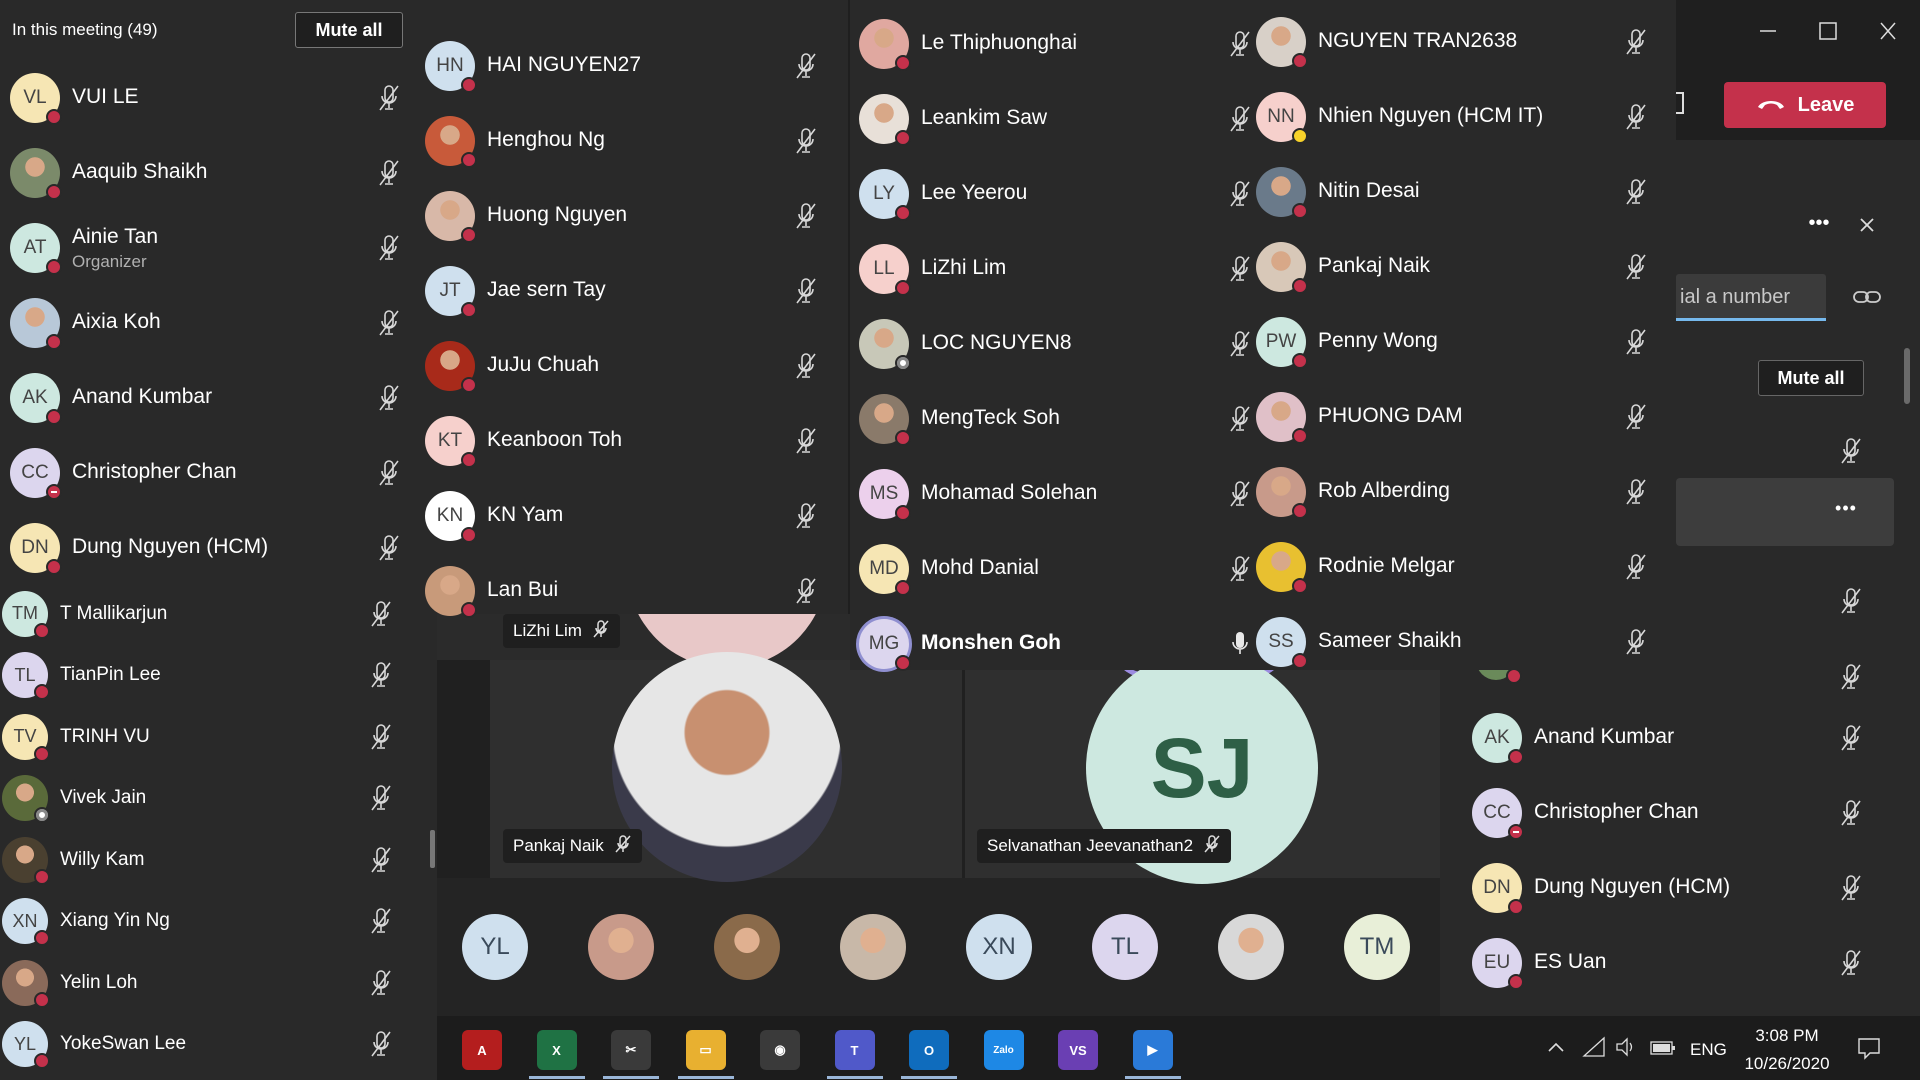 Image resolution: width=1920 pixels, height=1080 pixels. I want to click on participant-row: NN Nhien Nguyen (HCM IT), so click(1466, 116).